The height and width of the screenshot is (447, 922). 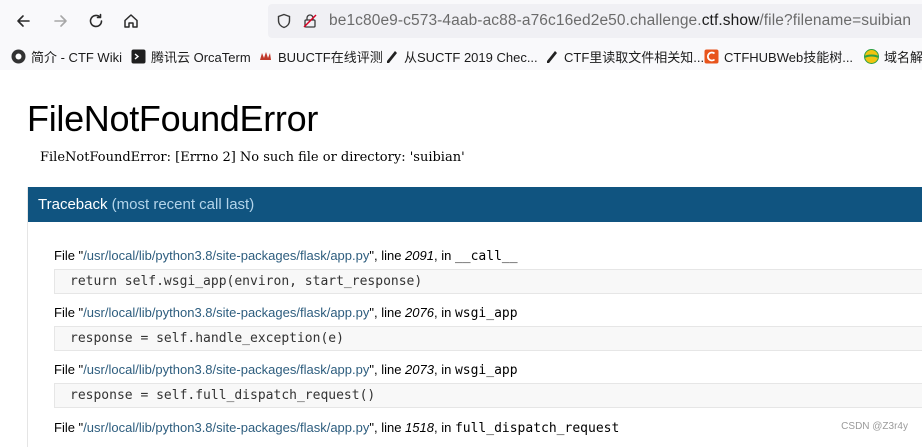 I want to click on traceback-note: (most recent call last), so click(x=183, y=204).